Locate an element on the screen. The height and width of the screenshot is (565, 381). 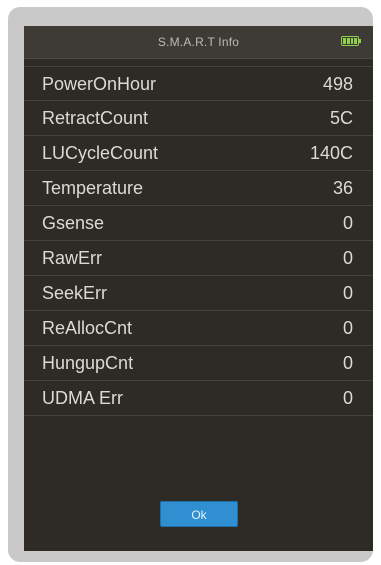
row-label: SeekErr is located at coordinates (75, 293).